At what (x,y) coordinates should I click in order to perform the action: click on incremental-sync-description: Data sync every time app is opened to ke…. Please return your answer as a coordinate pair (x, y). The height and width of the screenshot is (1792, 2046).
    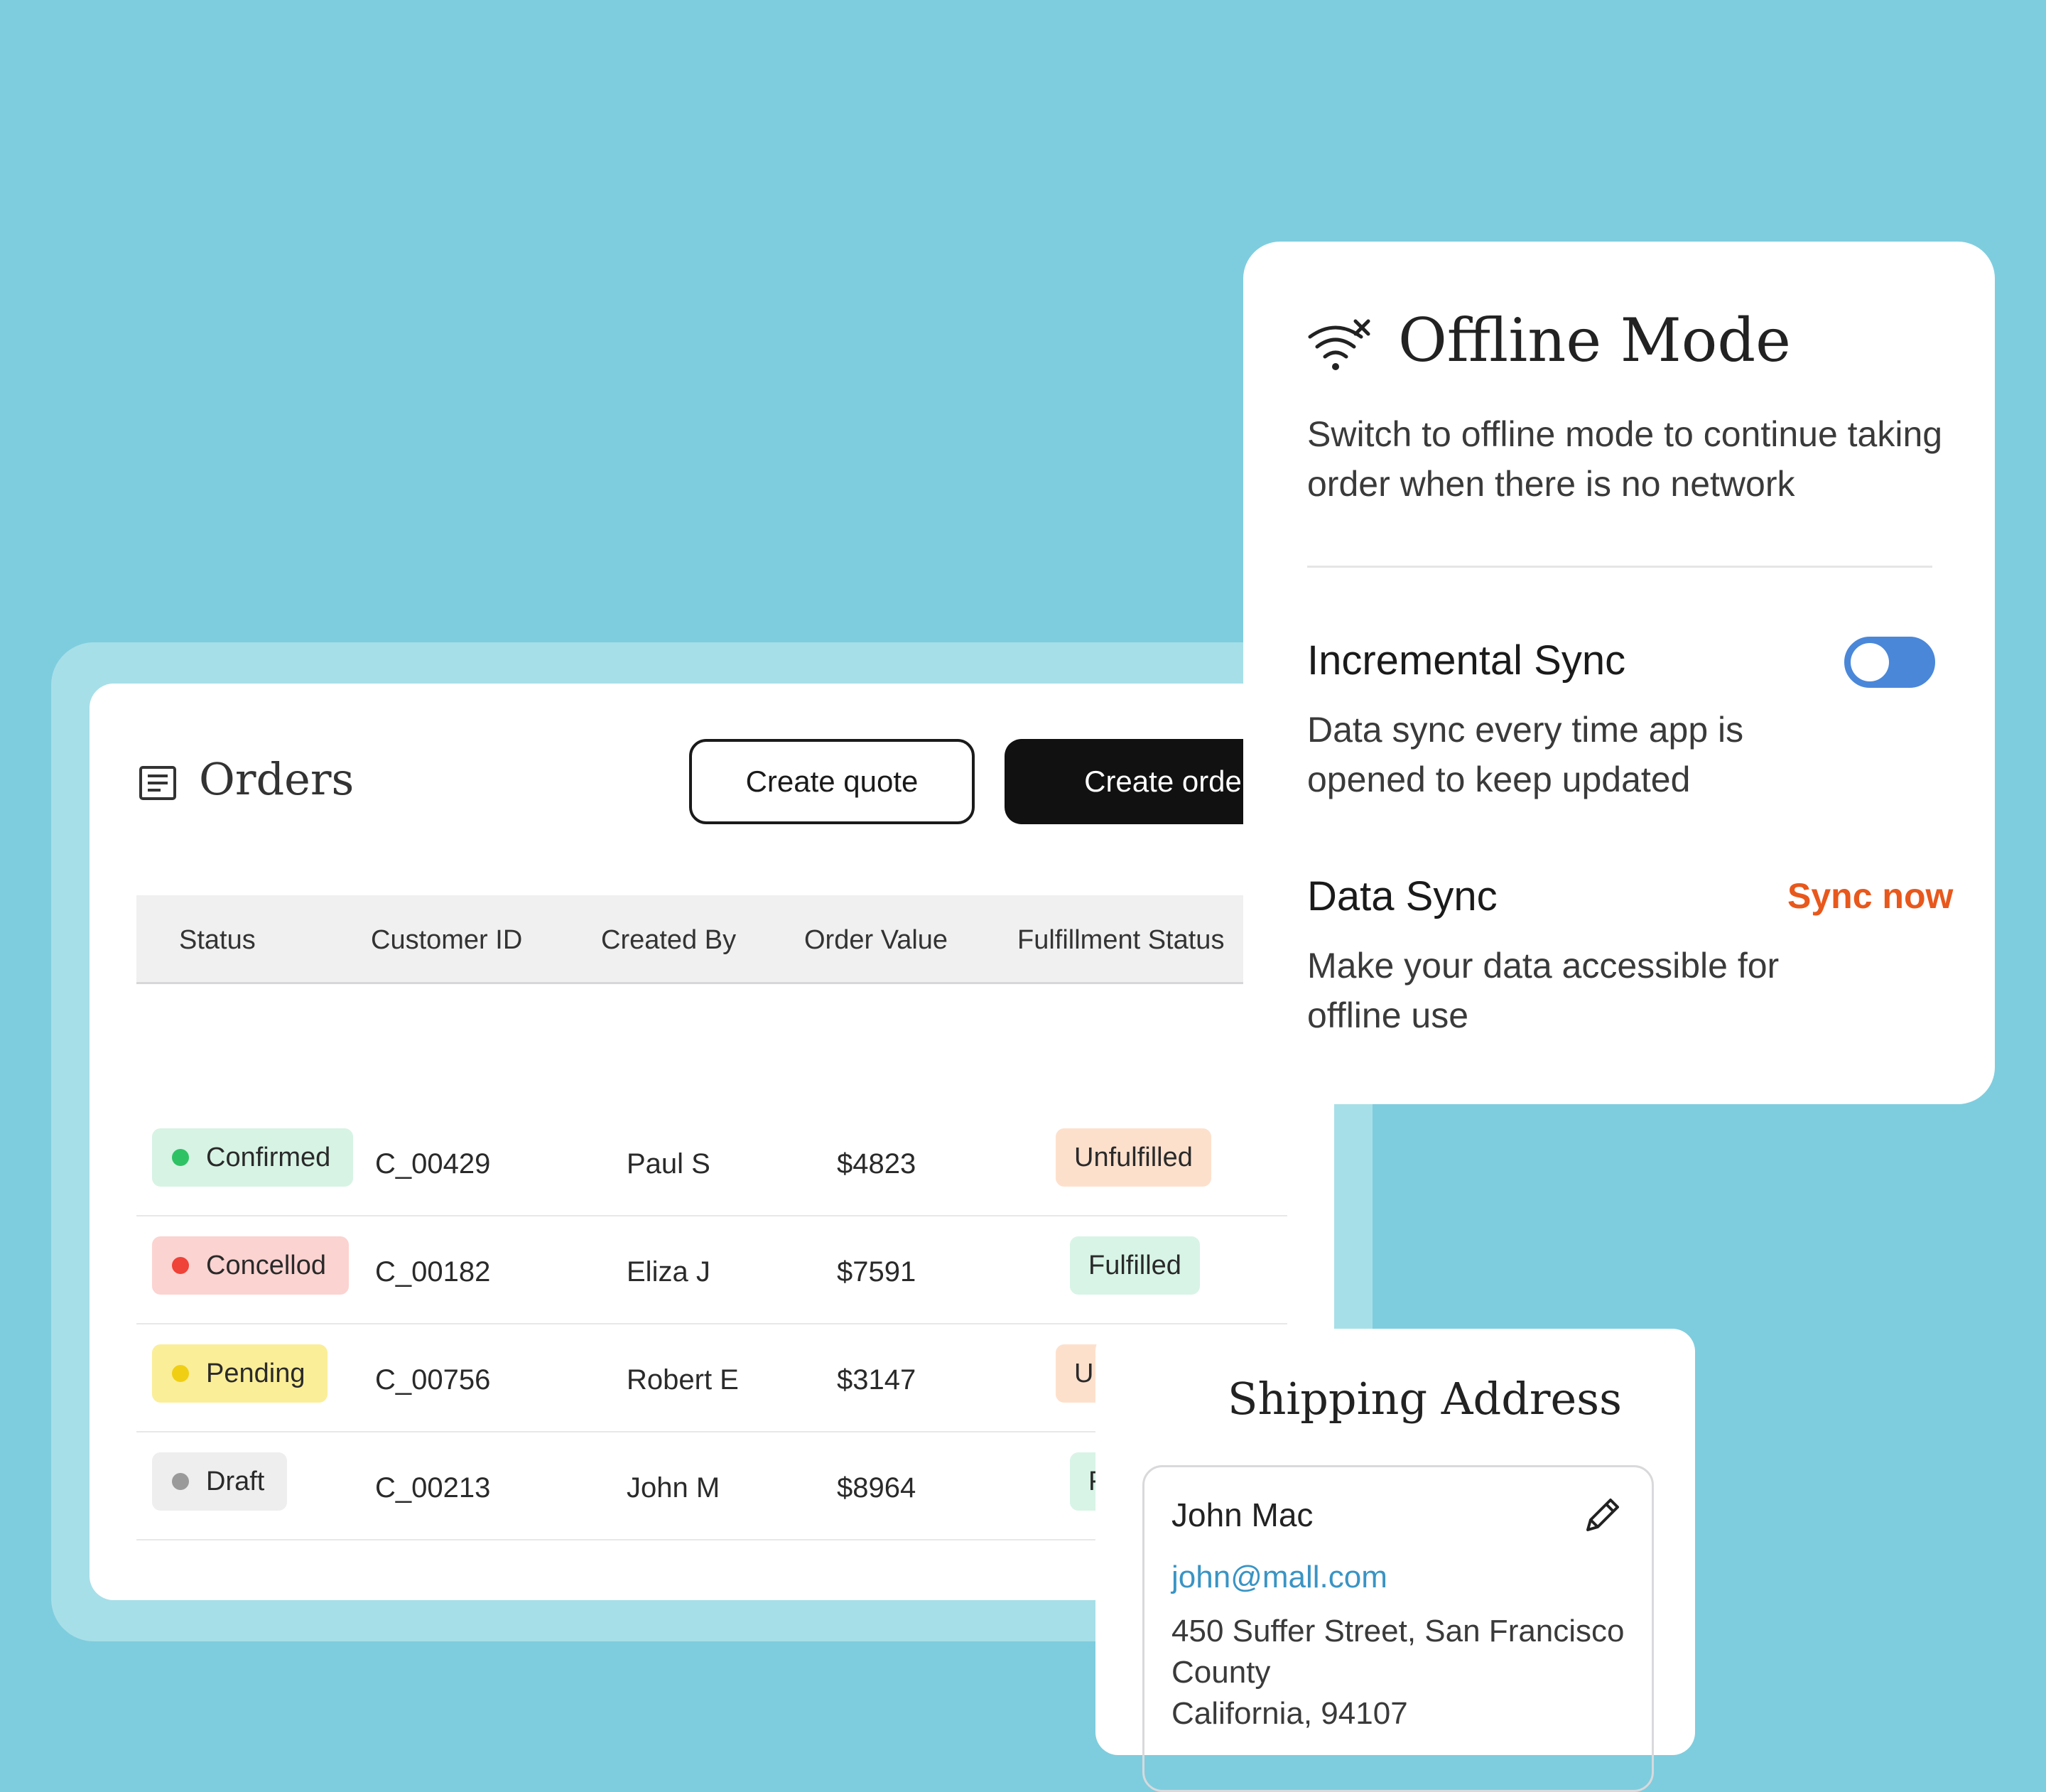
    Looking at the image, I should click on (1526, 754).